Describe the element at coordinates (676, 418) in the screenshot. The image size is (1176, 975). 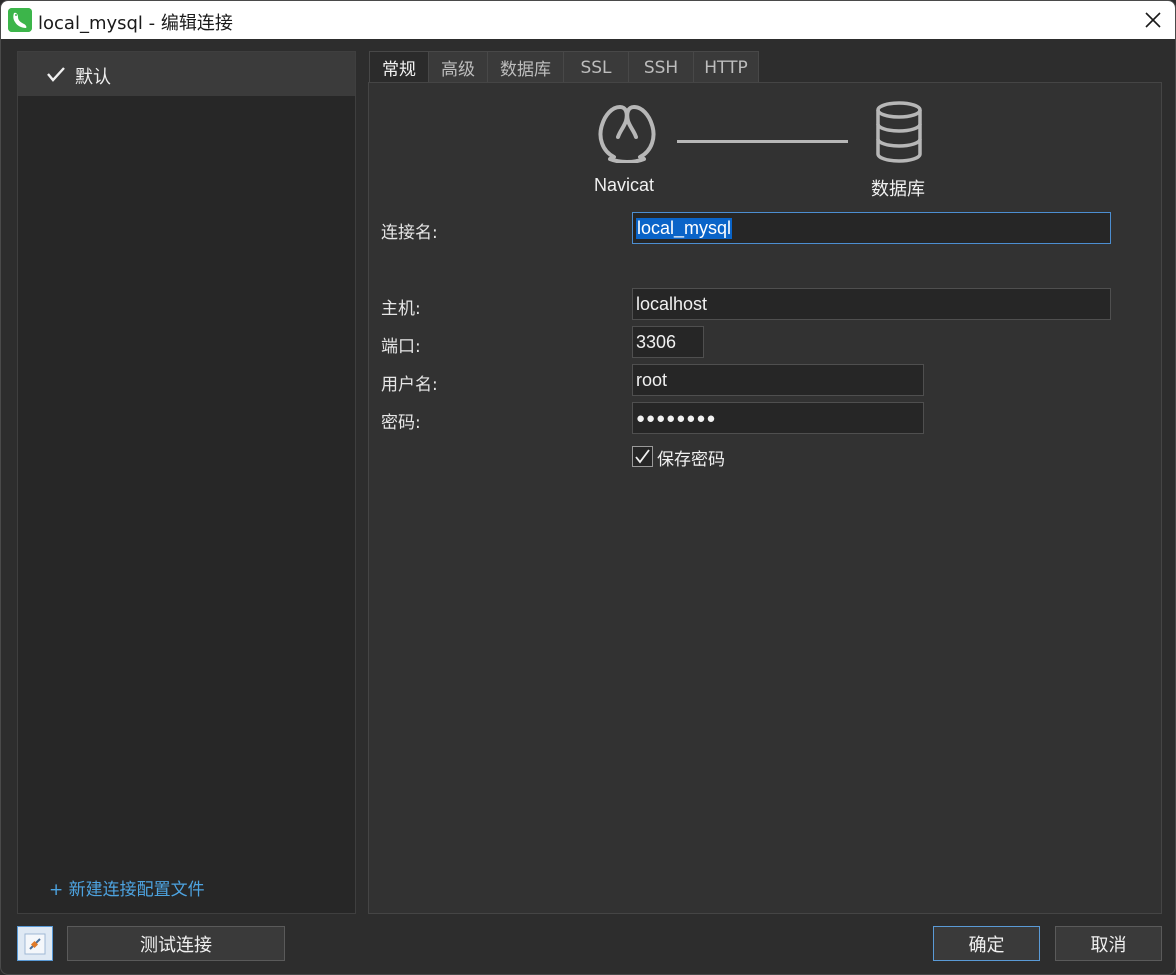
I see `password-value: ●●●●●●●●` at that location.